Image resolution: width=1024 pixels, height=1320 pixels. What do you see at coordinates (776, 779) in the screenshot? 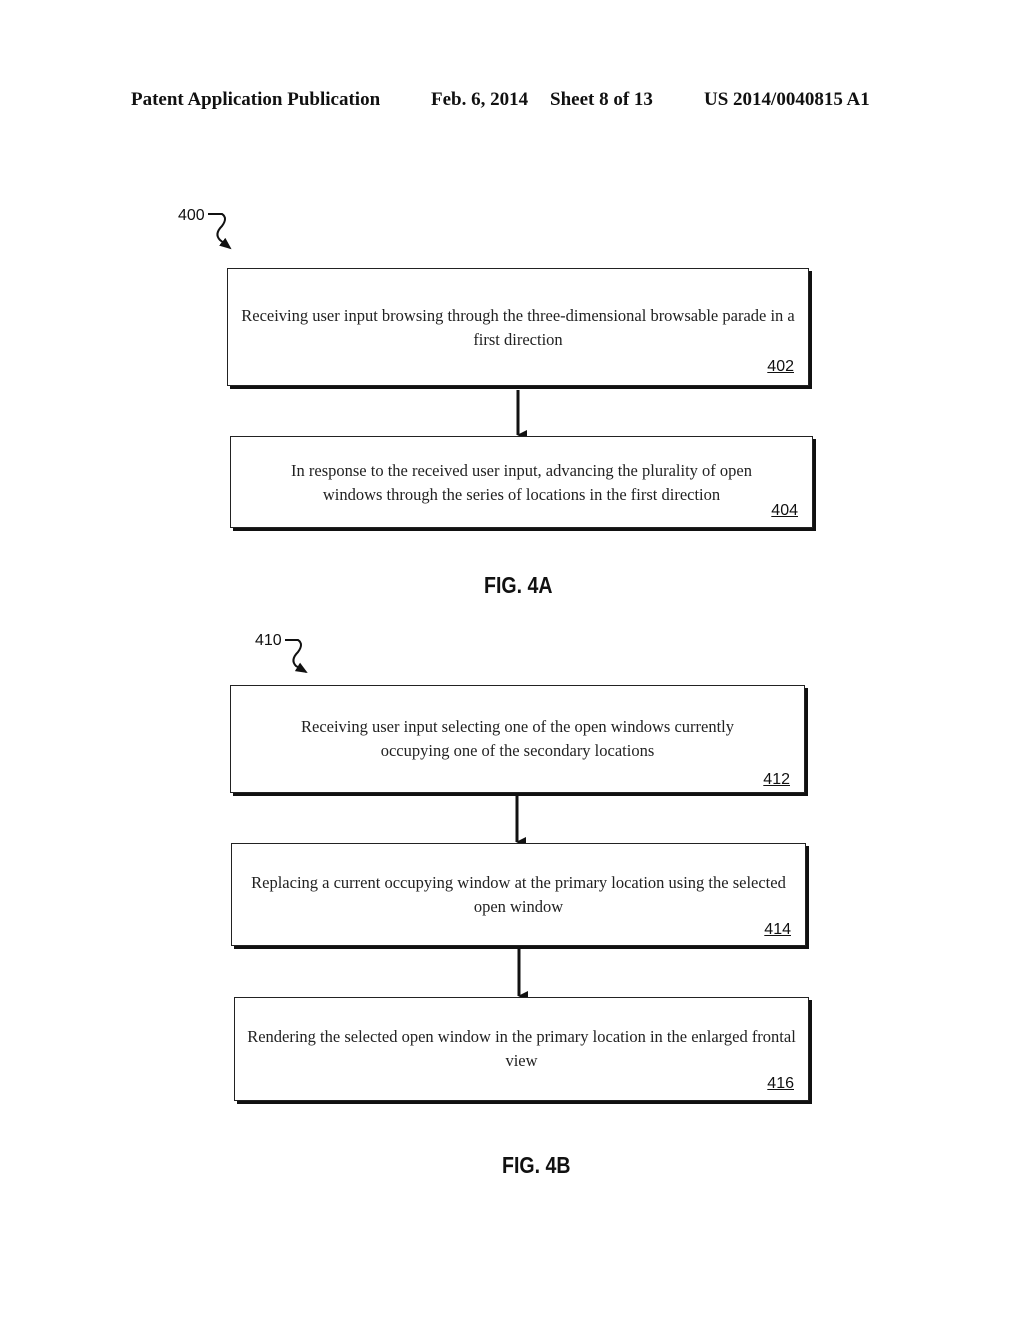
I see `step-412-number: 412` at bounding box center [776, 779].